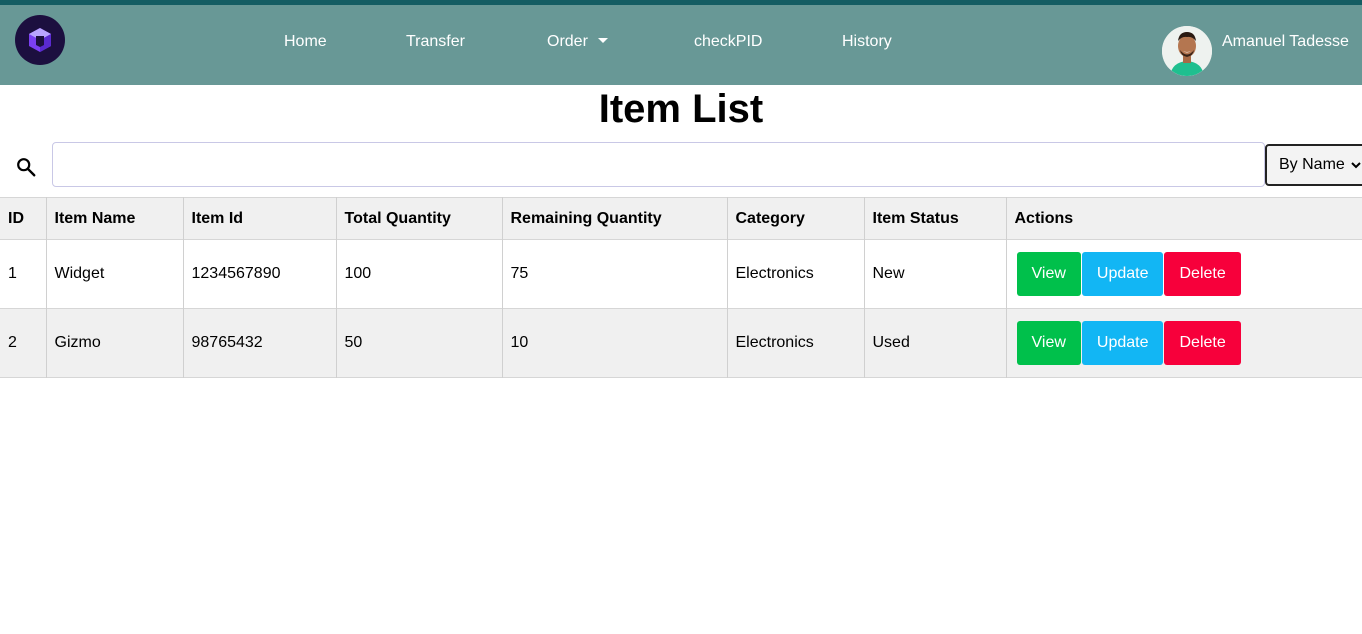 This screenshot has width=1362, height=634. I want to click on search-icon, so click(26, 167).